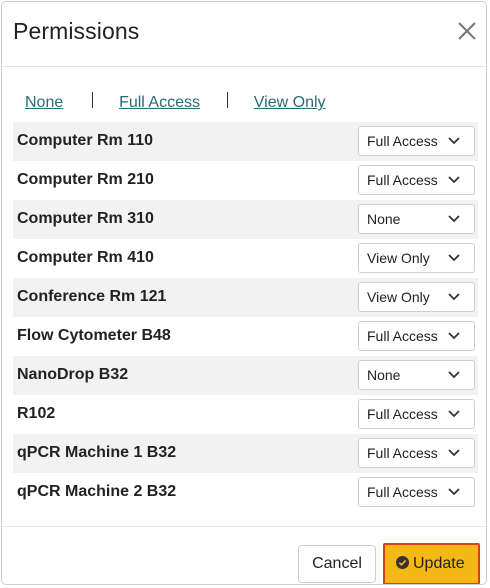 The width and height of the screenshot is (490, 588). I want to click on permission-row: Computer Rm 410 View Only, so click(245, 258).